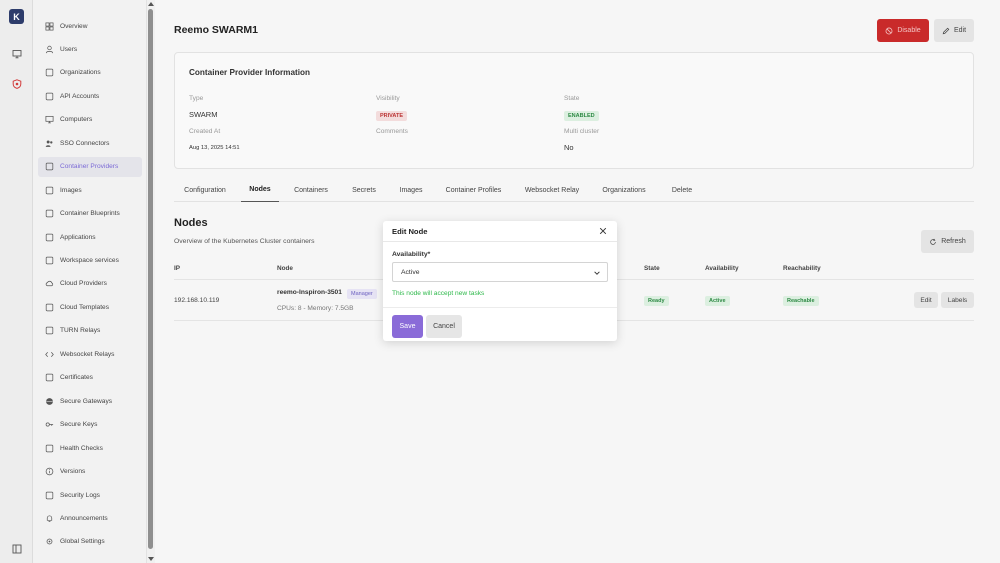 Image resolution: width=1000 pixels, height=563 pixels. What do you see at coordinates (656, 301) in the screenshot?
I see `state-badge: Ready` at bounding box center [656, 301].